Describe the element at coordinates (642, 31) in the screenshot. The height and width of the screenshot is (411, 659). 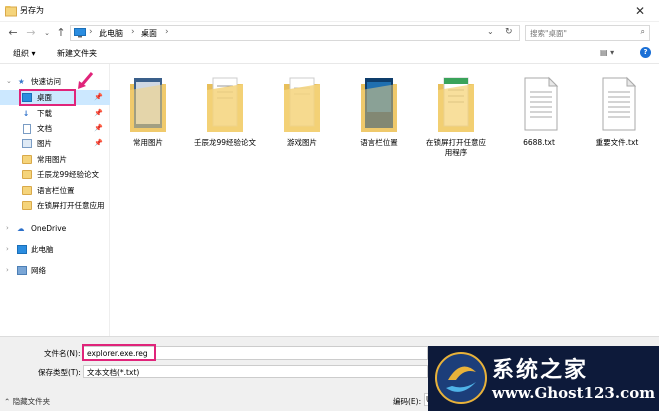
I see `search-icon: ⌕` at that location.